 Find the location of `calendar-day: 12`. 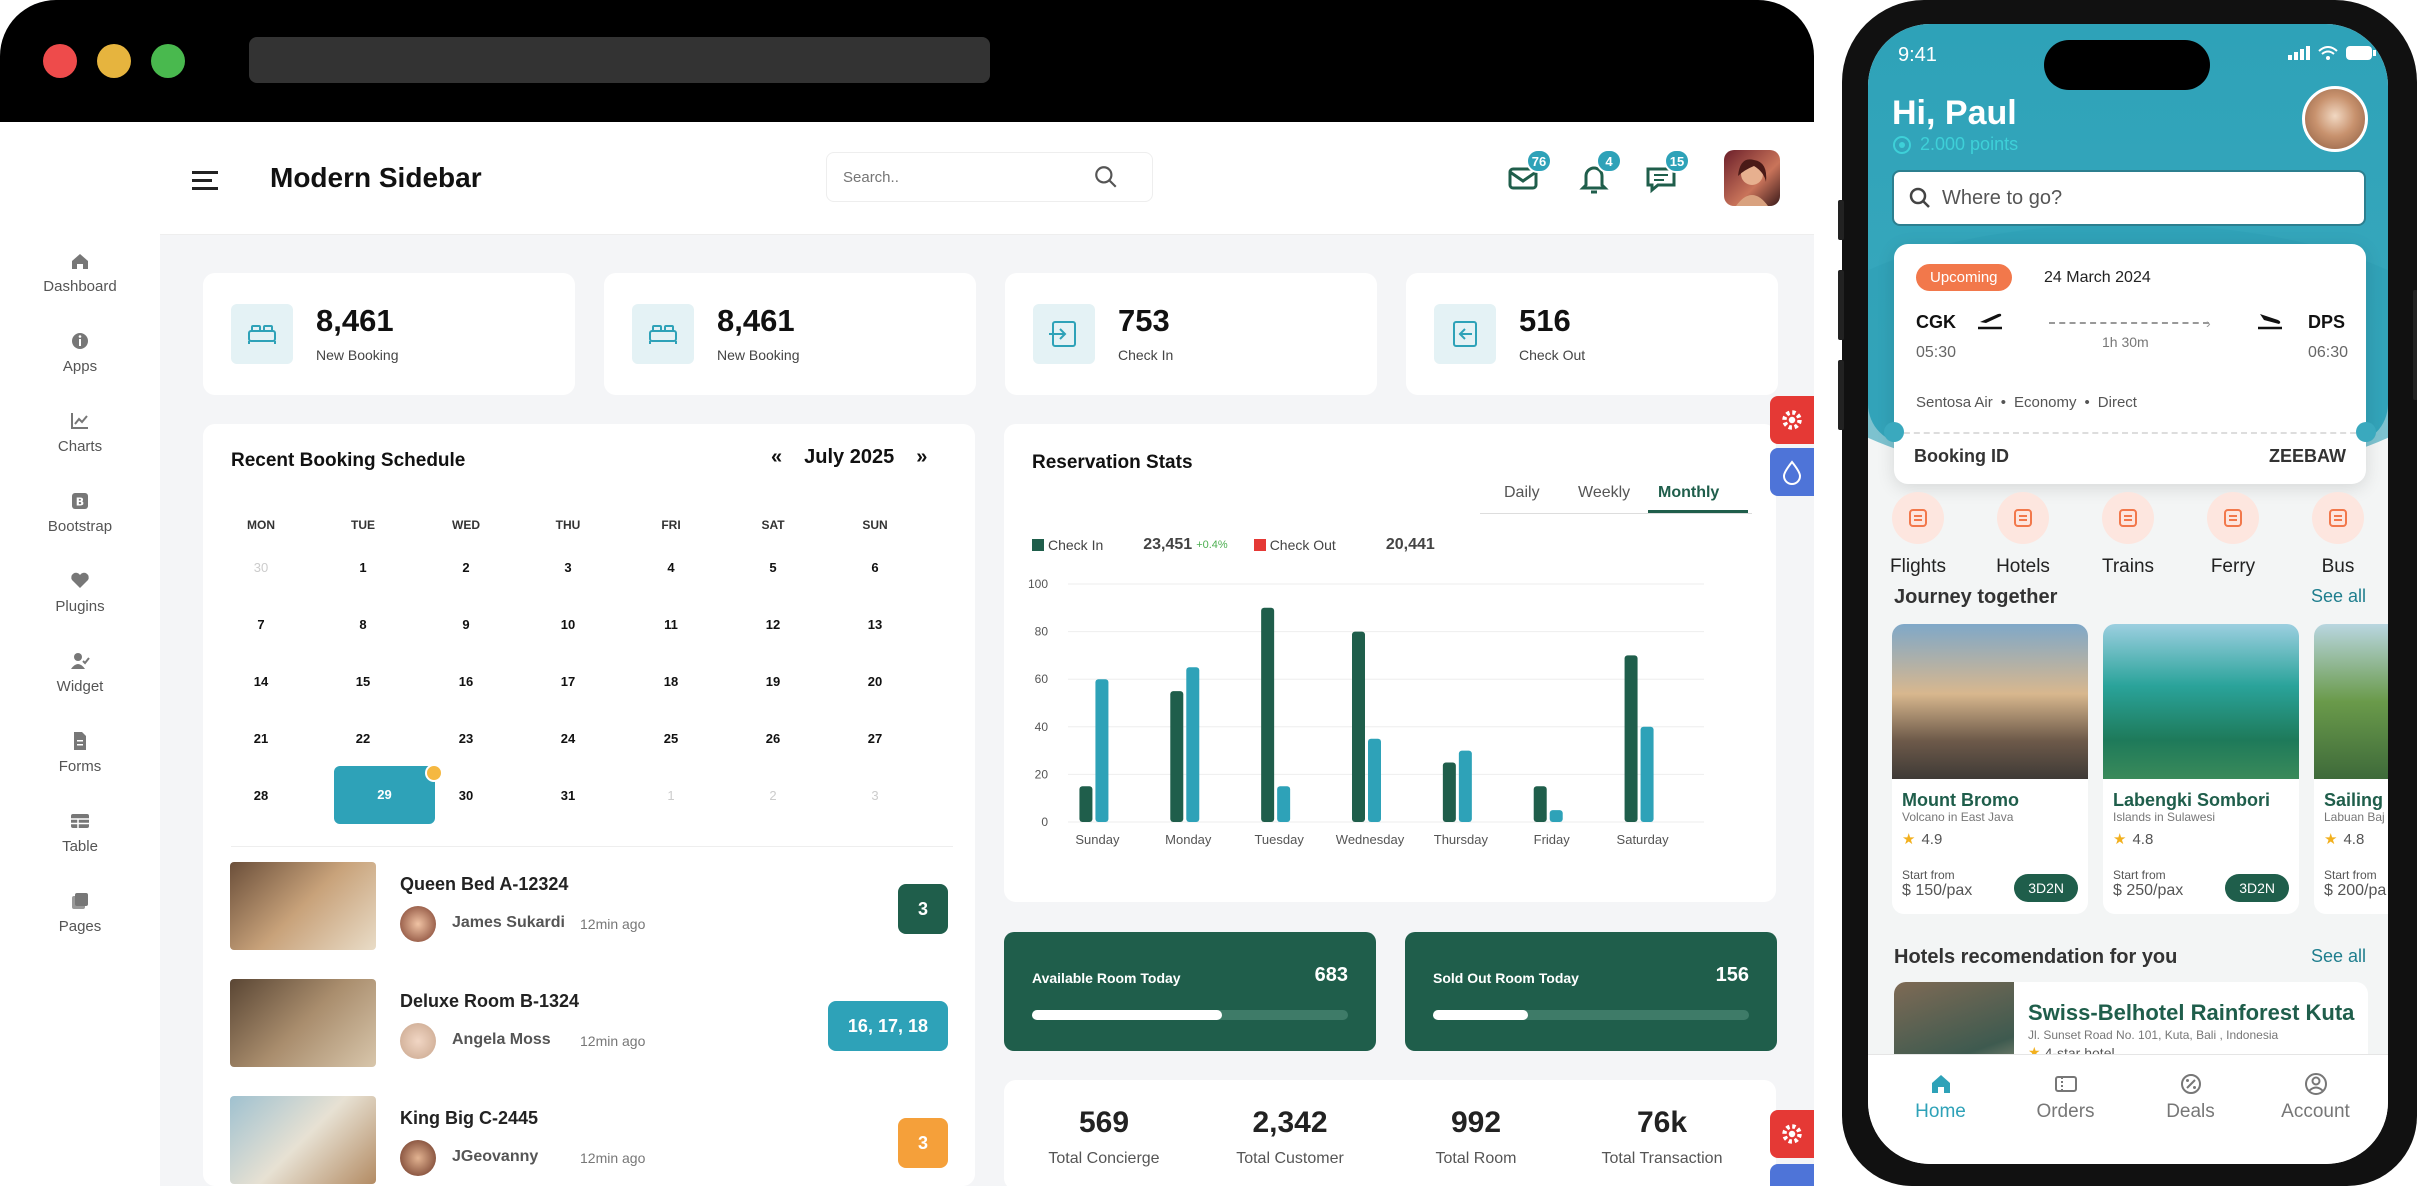

calendar-day: 12 is located at coordinates (773, 624).